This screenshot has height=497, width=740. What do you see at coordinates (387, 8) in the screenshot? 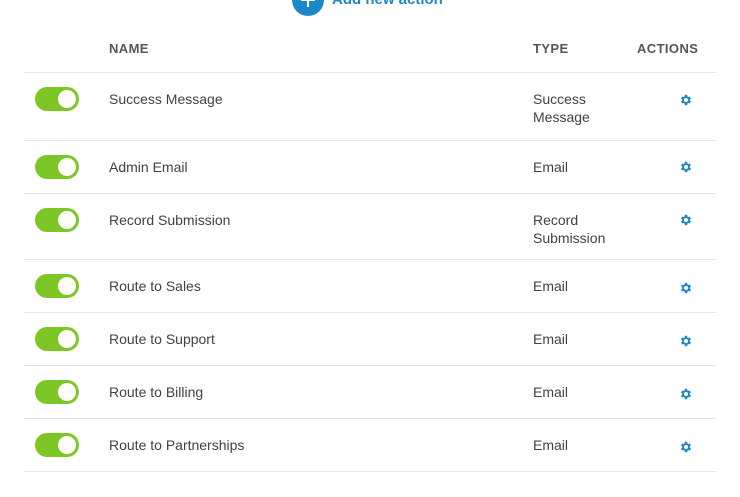
I see `add-new-action-label: Add new action` at bounding box center [387, 8].